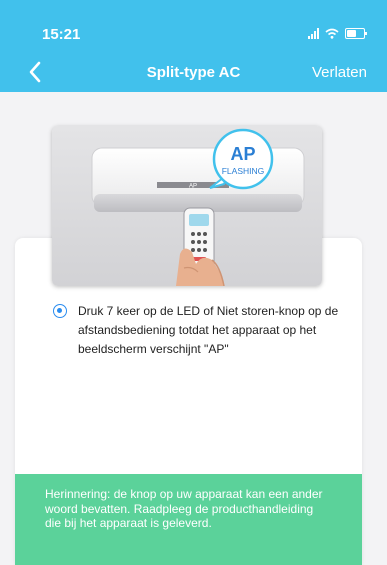 The height and width of the screenshot is (565, 387). I want to click on battery-level, so click(351, 33).